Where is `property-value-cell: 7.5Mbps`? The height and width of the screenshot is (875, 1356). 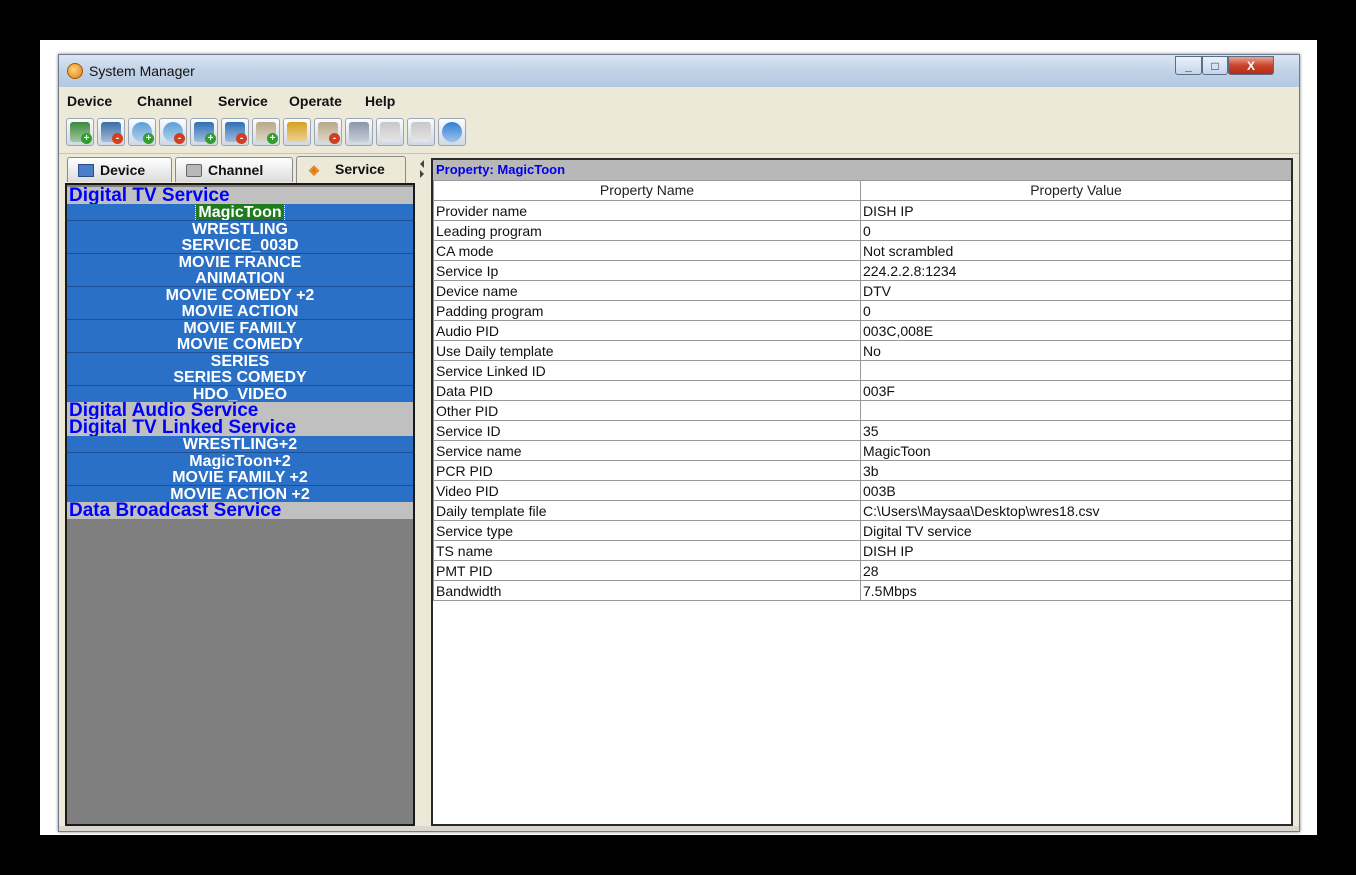
property-value-cell: 7.5Mbps is located at coordinates (1075, 590).